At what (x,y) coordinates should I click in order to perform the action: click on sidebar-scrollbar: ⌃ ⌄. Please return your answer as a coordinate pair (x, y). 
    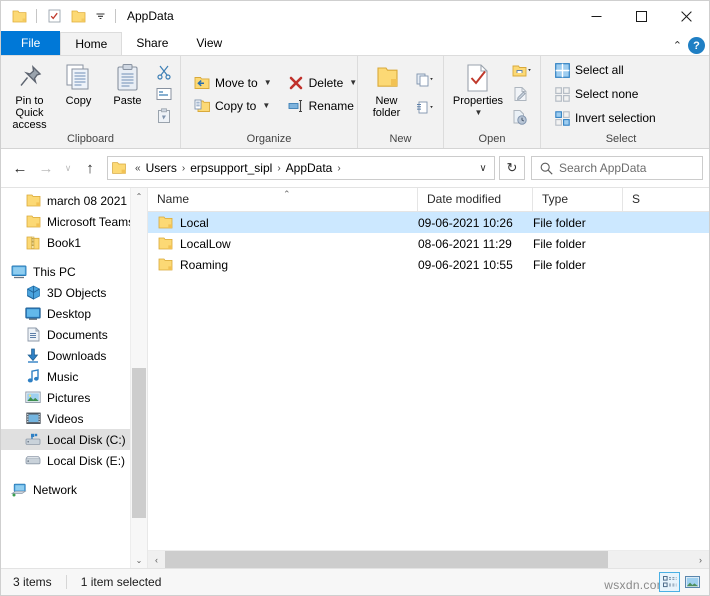
    Looking at the image, I should click on (138, 378).